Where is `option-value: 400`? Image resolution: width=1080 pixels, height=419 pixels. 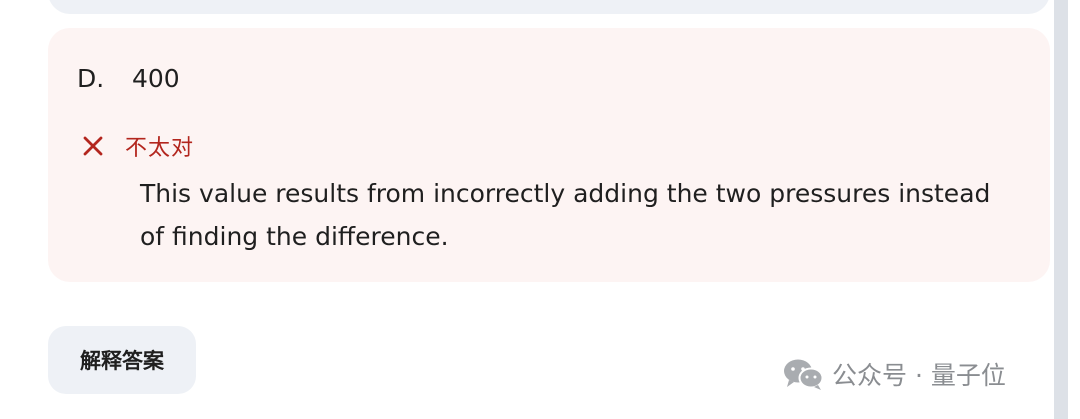 option-value: 400 is located at coordinates (156, 78).